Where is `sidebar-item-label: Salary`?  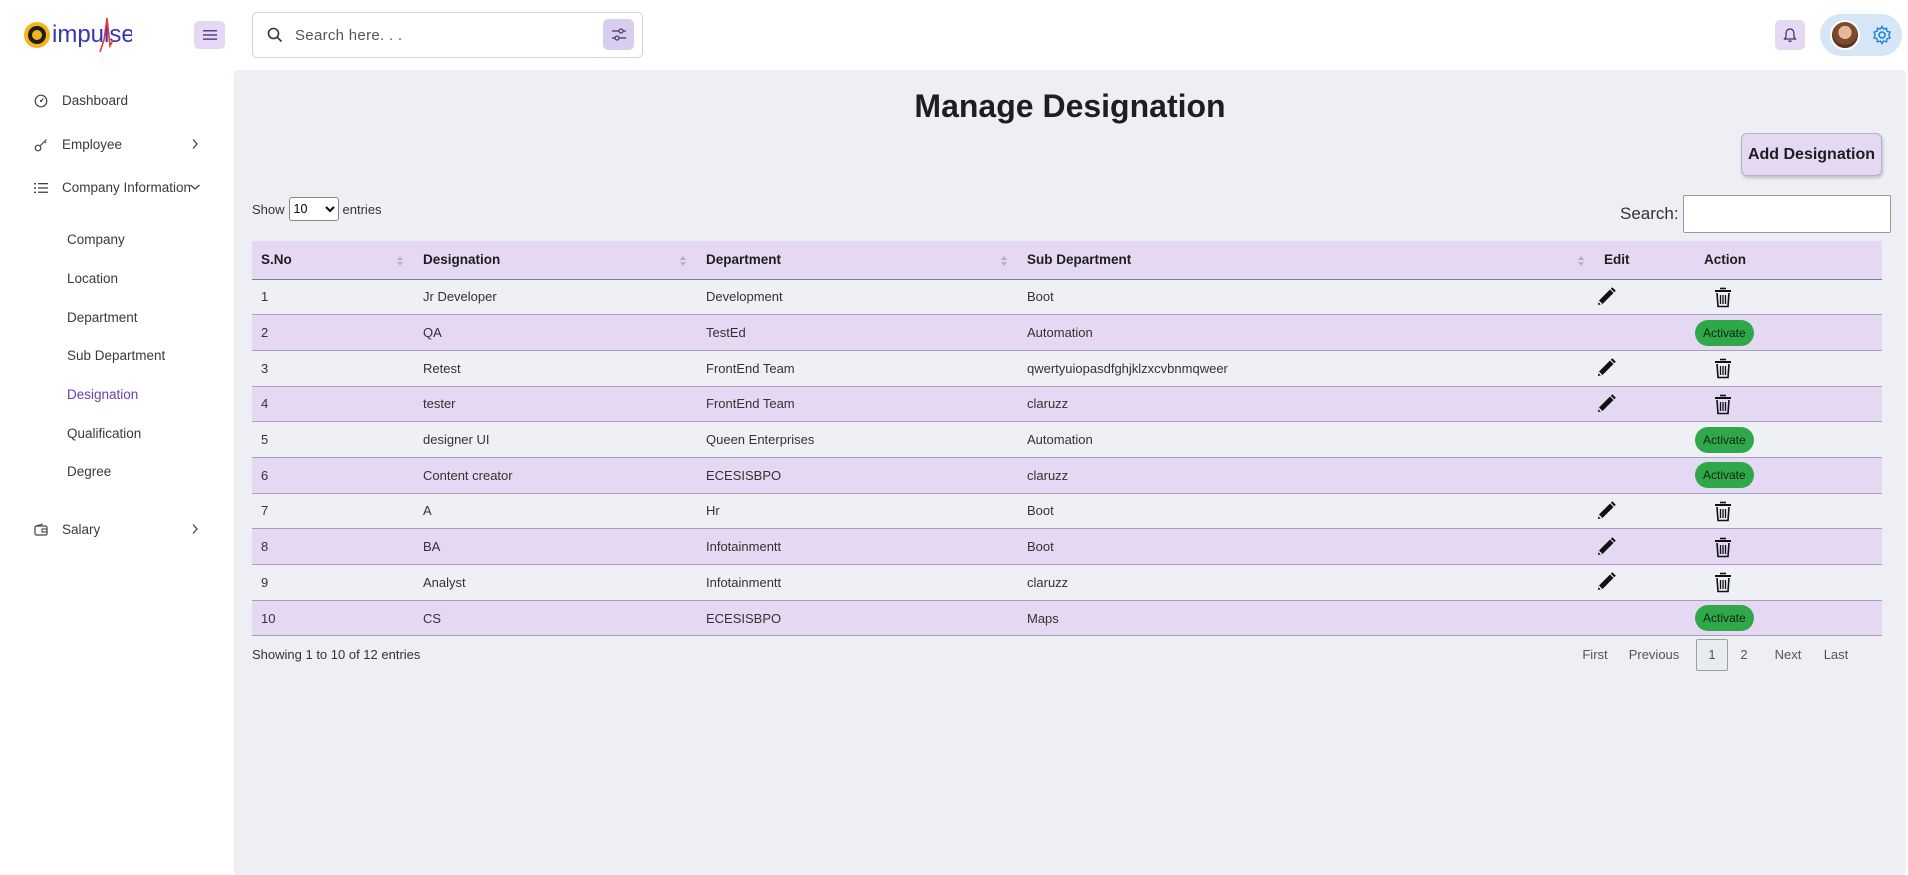
sidebar-item-label: Salary is located at coordinates (81, 529).